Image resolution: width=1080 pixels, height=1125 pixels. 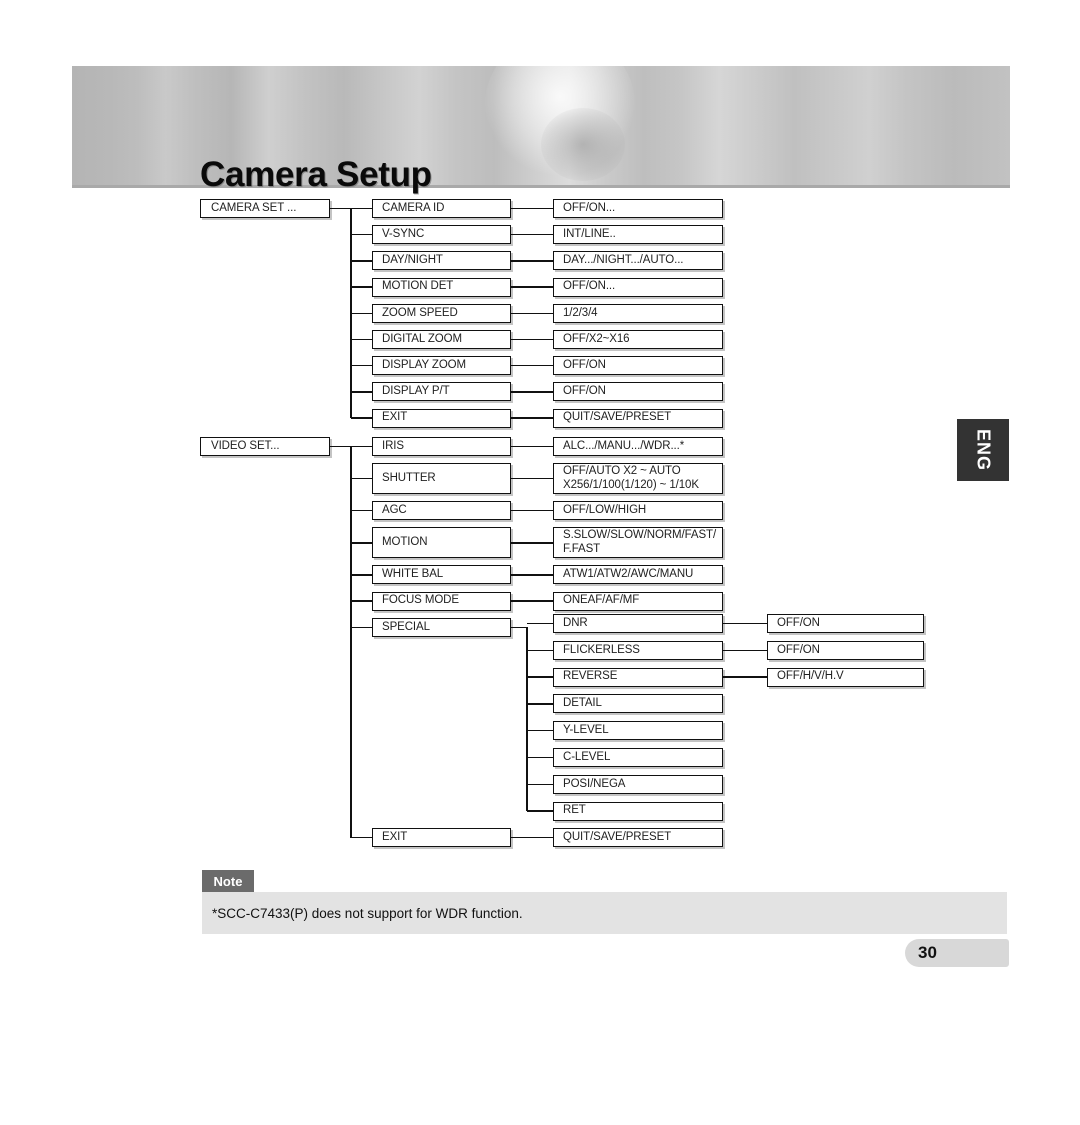 What do you see at coordinates (638, 784) in the screenshot?
I see `tree-node-posi-nega: POSI/NEGA` at bounding box center [638, 784].